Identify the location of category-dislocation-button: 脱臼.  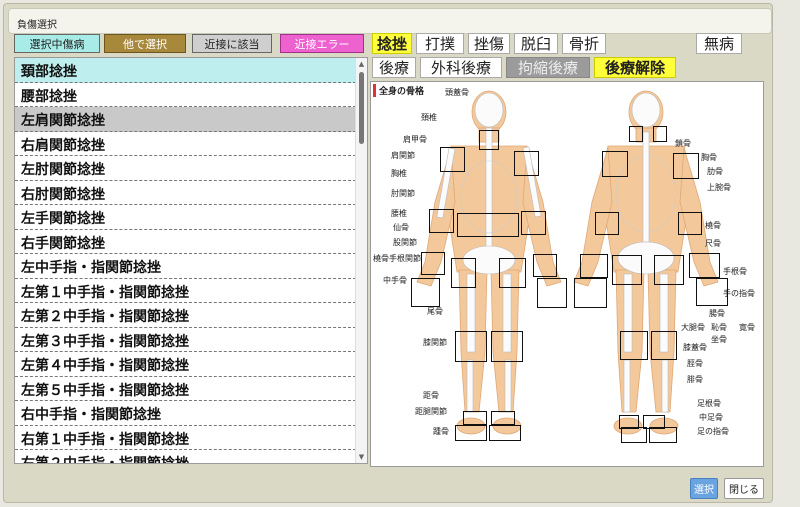
(536, 43).